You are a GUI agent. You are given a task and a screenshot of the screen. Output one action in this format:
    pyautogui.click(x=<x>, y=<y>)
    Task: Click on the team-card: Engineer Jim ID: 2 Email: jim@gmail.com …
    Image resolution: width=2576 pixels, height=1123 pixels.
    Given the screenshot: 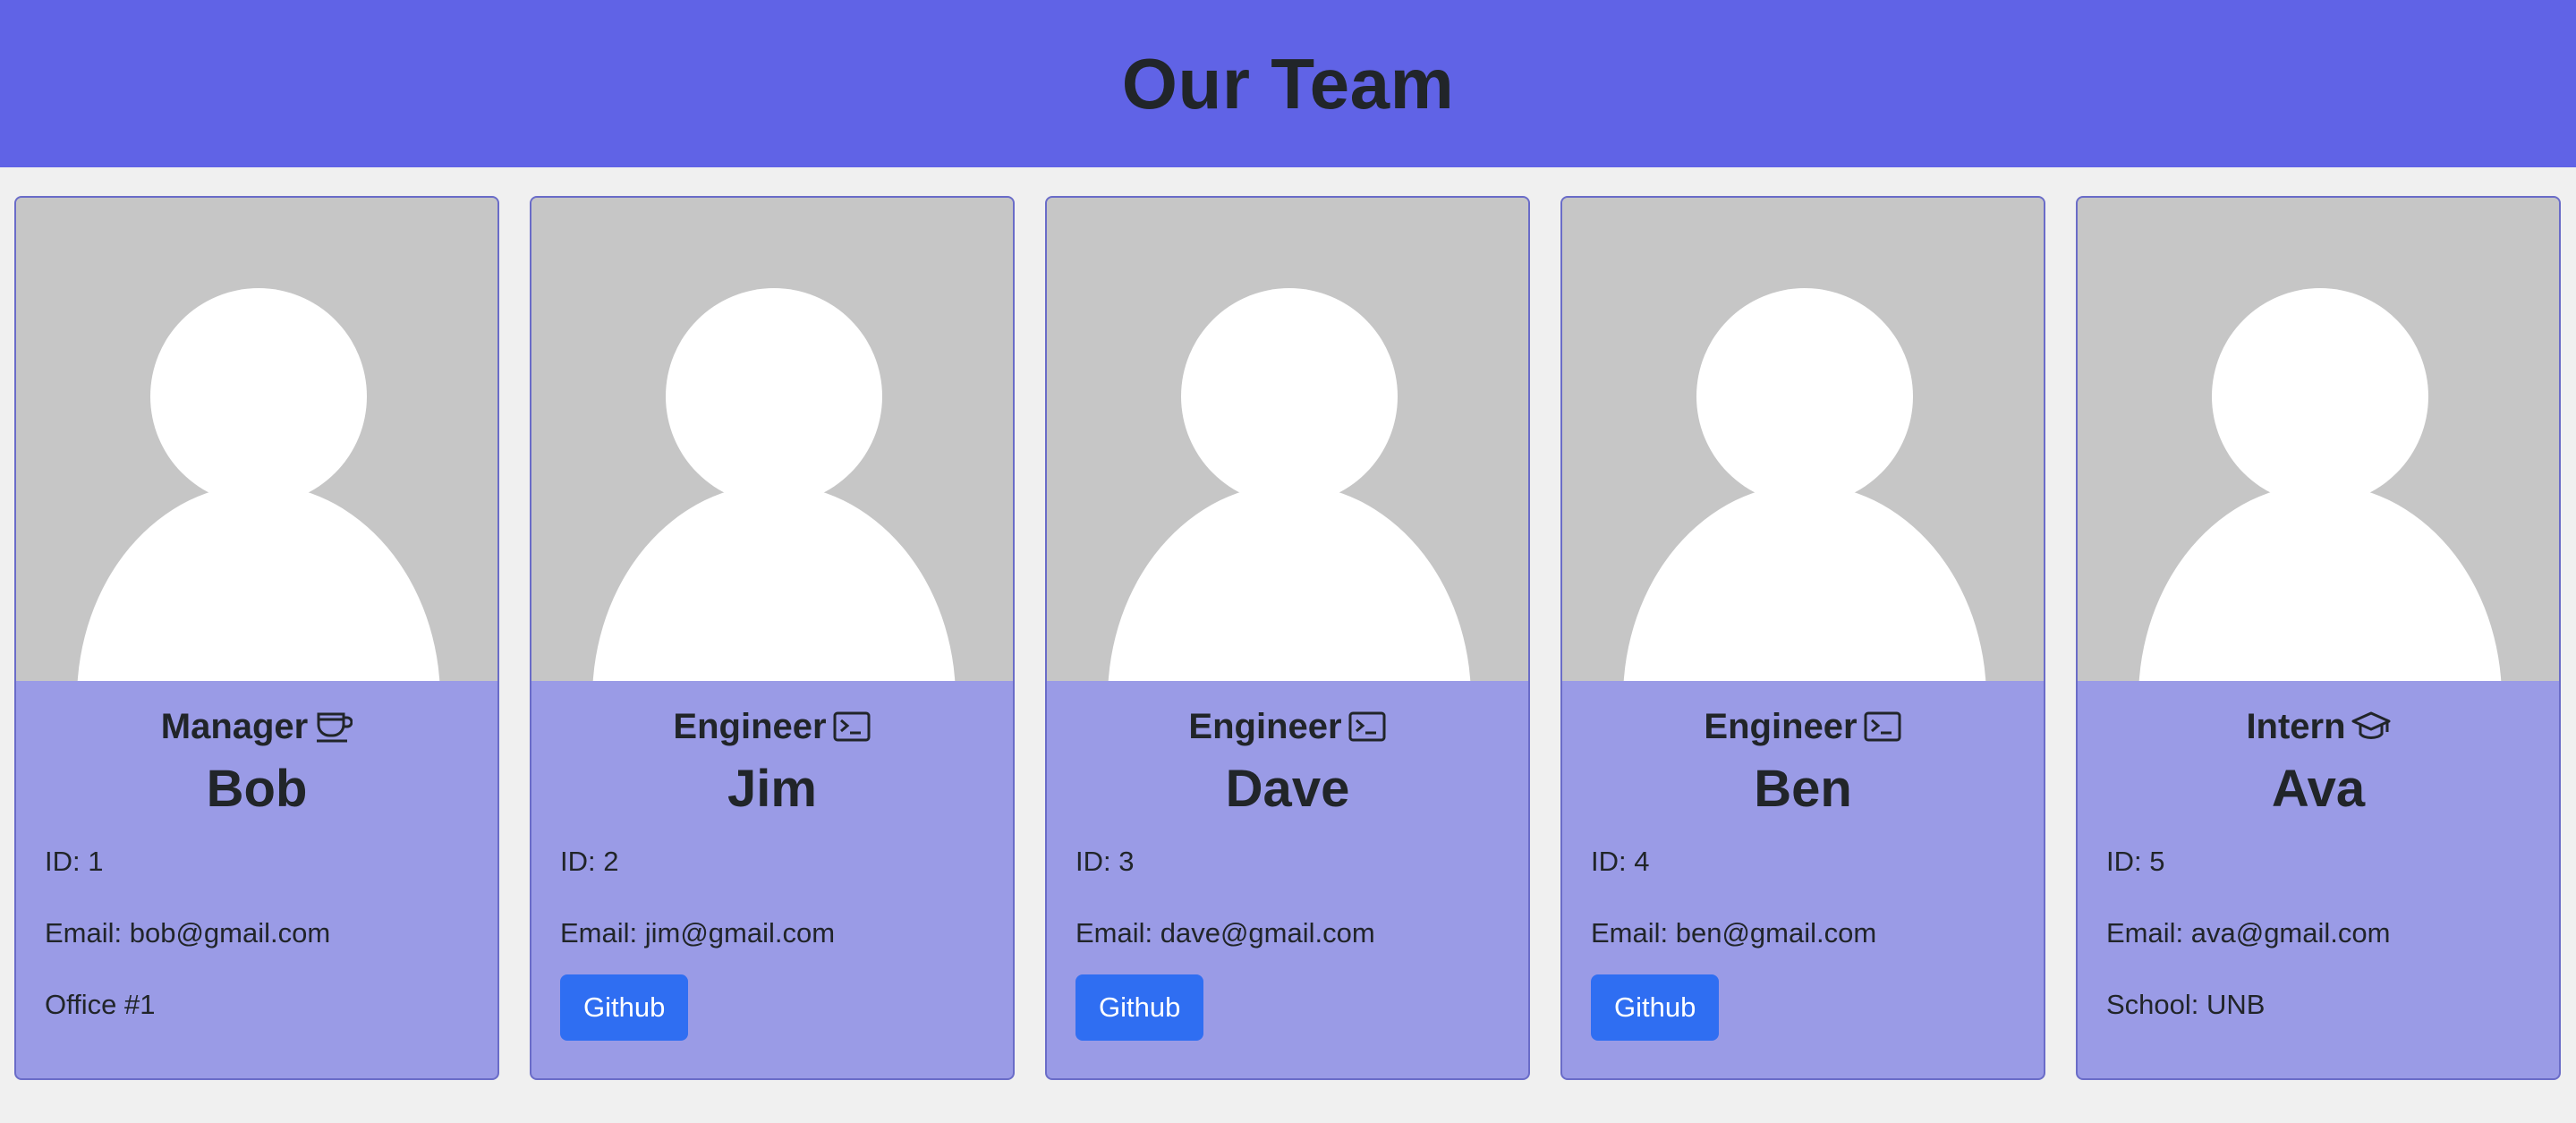 What is the action you would take?
    pyautogui.click(x=772, y=638)
    